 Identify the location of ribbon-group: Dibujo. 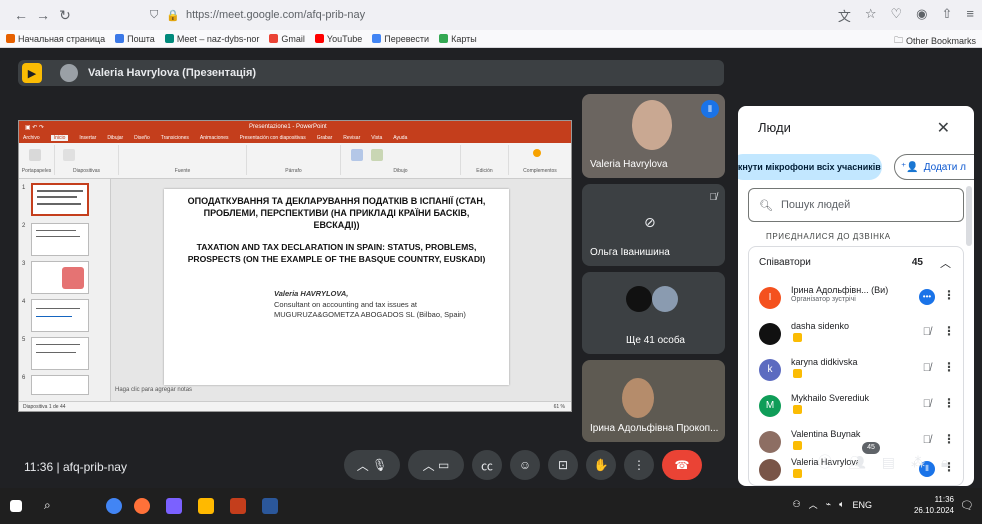
(401, 160).